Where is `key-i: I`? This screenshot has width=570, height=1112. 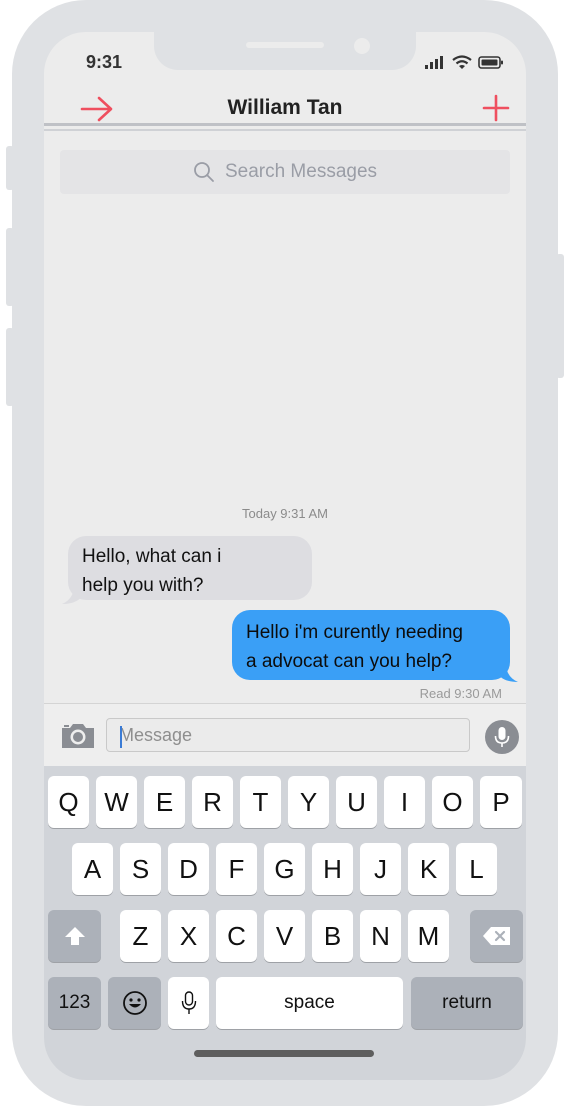 key-i: I is located at coordinates (404, 802).